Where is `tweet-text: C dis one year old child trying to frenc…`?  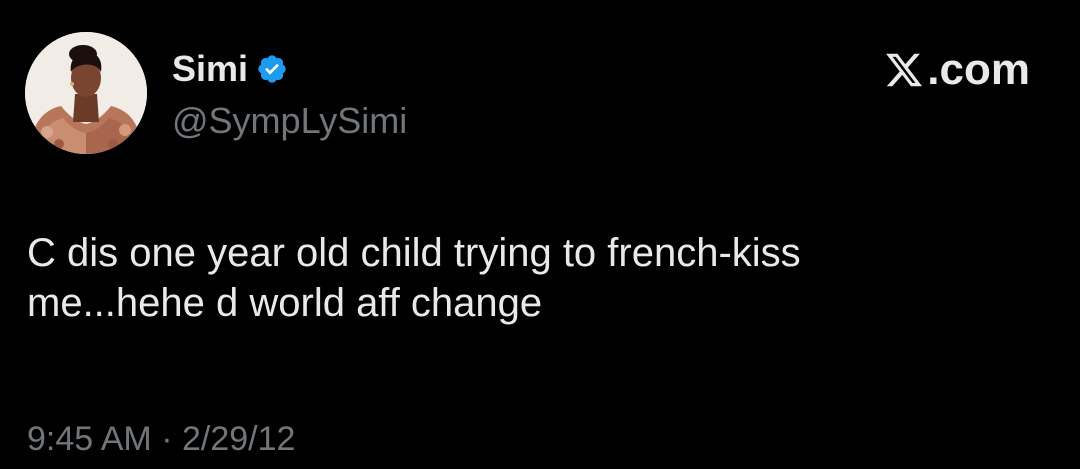 tweet-text: C dis one year old child trying to frenc… is located at coordinates (414, 278).